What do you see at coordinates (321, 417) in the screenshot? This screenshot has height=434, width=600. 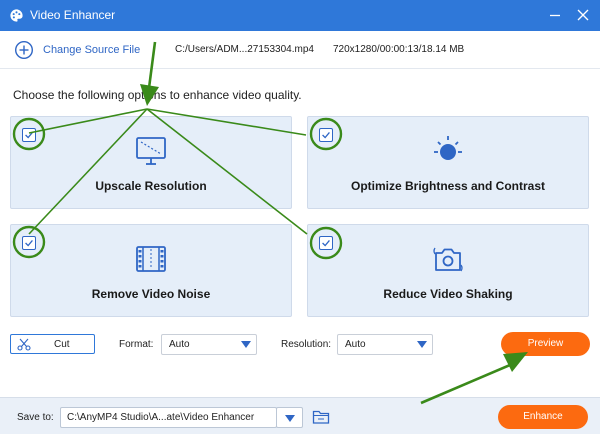 I see `folder-icon` at bounding box center [321, 417].